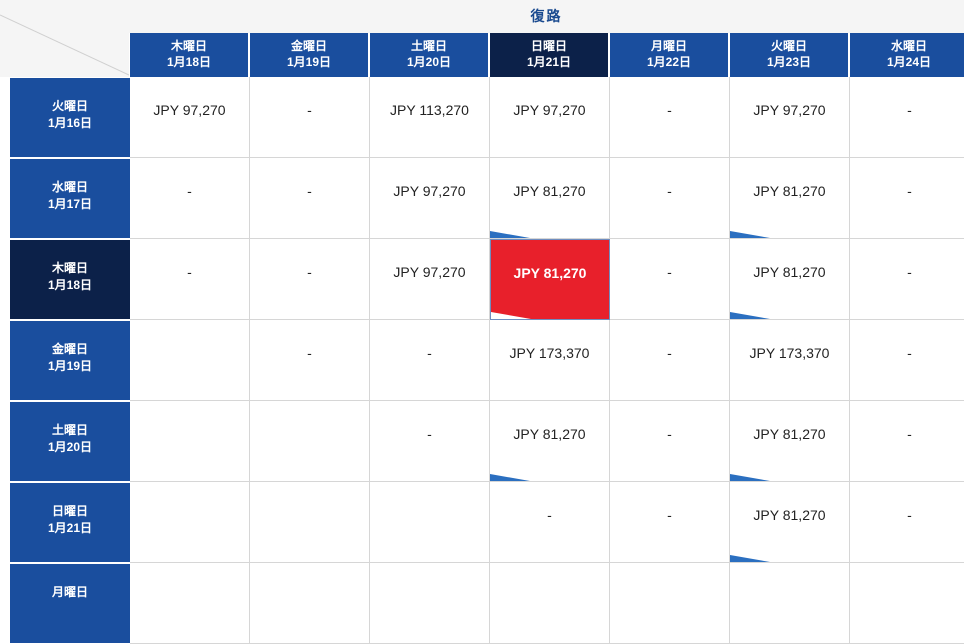 The image size is (964, 644). I want to click on row-header-day: 木曜日, so click(69, 268).